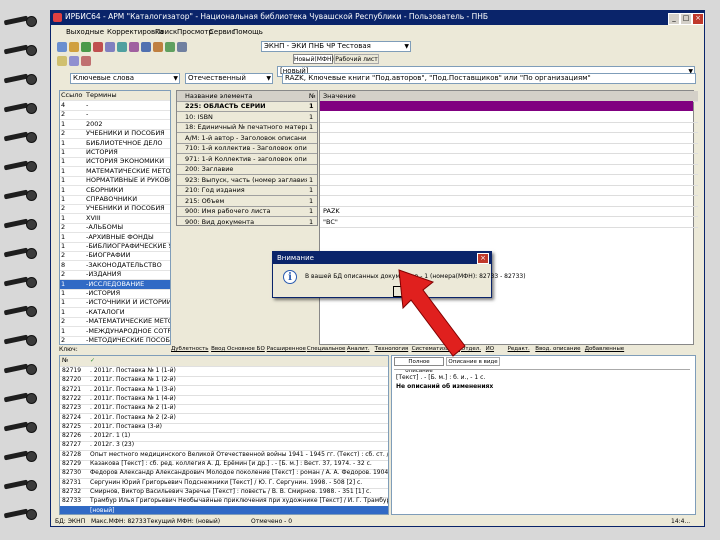 This screenshot has width=720, height=540. I want to click on term-text: -МЕТОДИЧЕСКИЕ ПОСОБИЯ, so click(128, 340).